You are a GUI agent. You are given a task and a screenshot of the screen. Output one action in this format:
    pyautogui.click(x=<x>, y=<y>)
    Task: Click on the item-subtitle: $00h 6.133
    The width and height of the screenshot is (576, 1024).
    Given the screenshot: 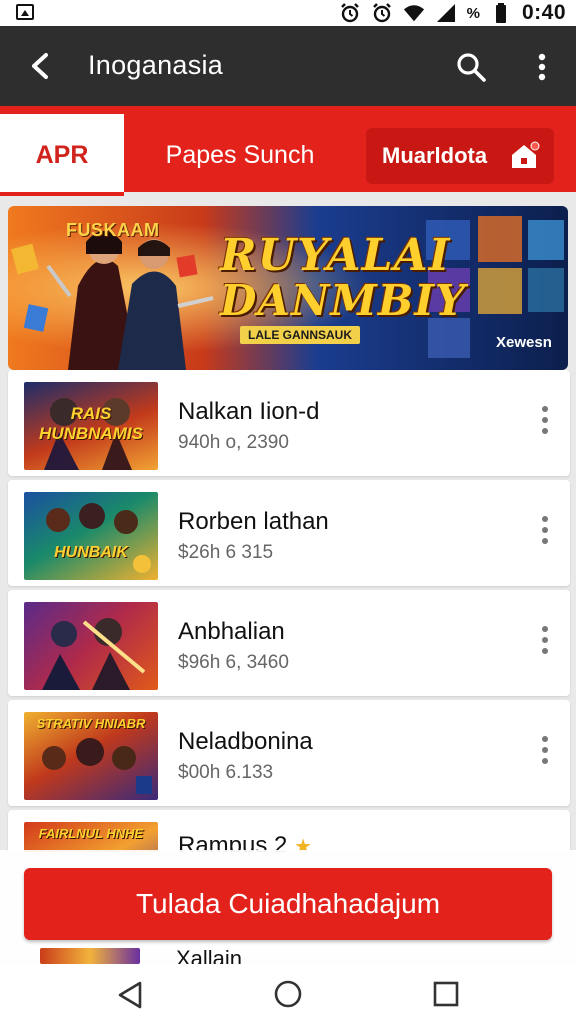 What is the action you would take?
    pyautogui.click(x=226, y=772)
    